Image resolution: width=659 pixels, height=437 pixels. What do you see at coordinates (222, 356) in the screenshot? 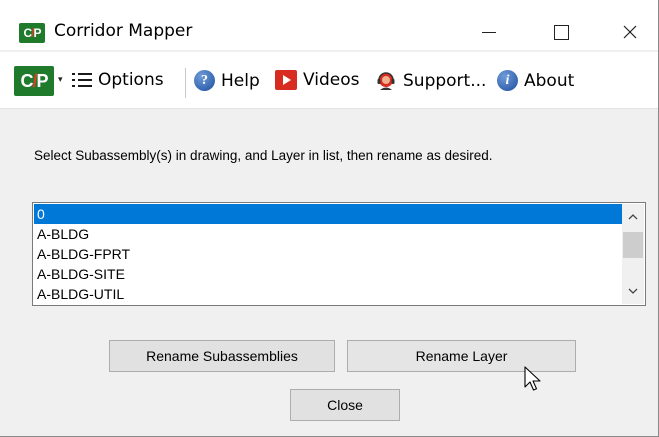
I see `rename-subassemblies-button: Rename Subassemblies` at bounding box center [222, 356].